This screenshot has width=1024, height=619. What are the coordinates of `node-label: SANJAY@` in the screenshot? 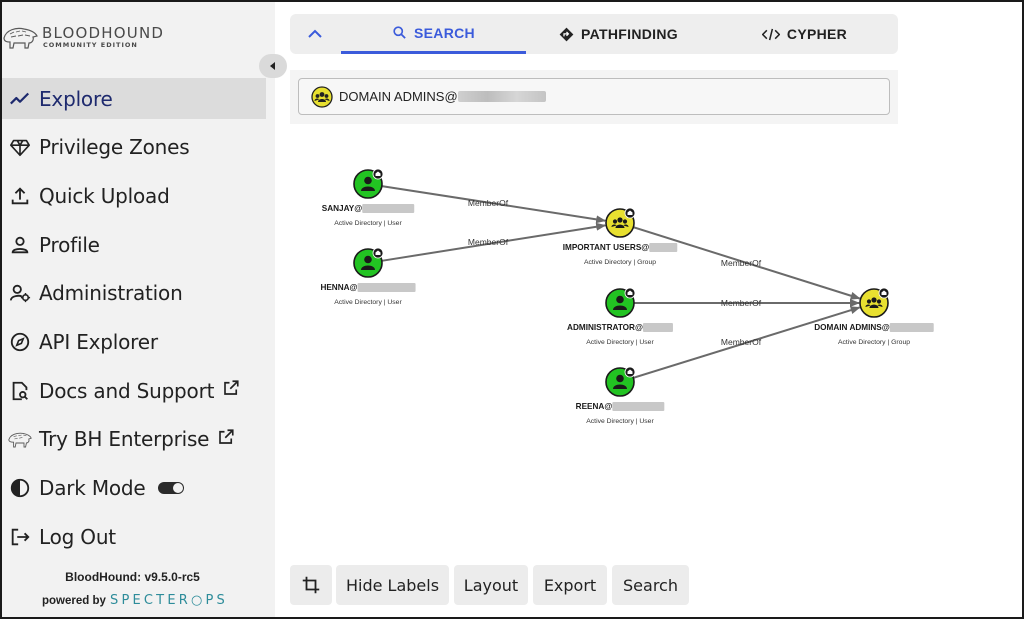 It's located at (342, 208).